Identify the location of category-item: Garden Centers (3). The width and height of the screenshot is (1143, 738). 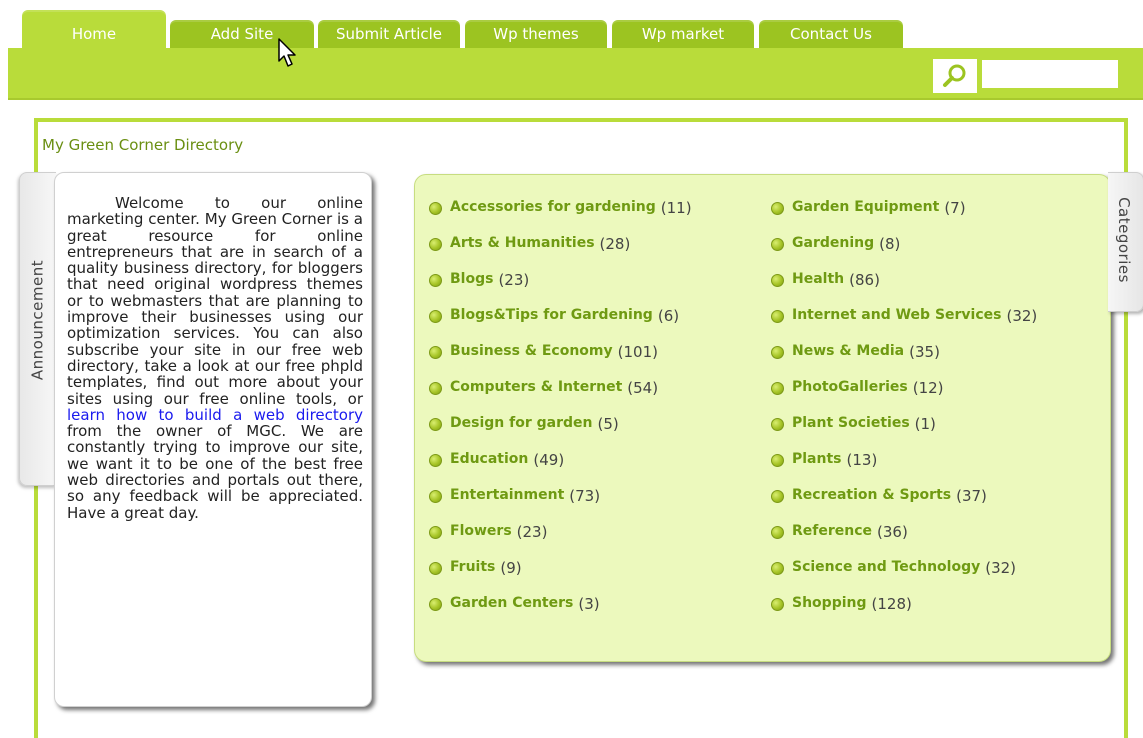
(560, 613).